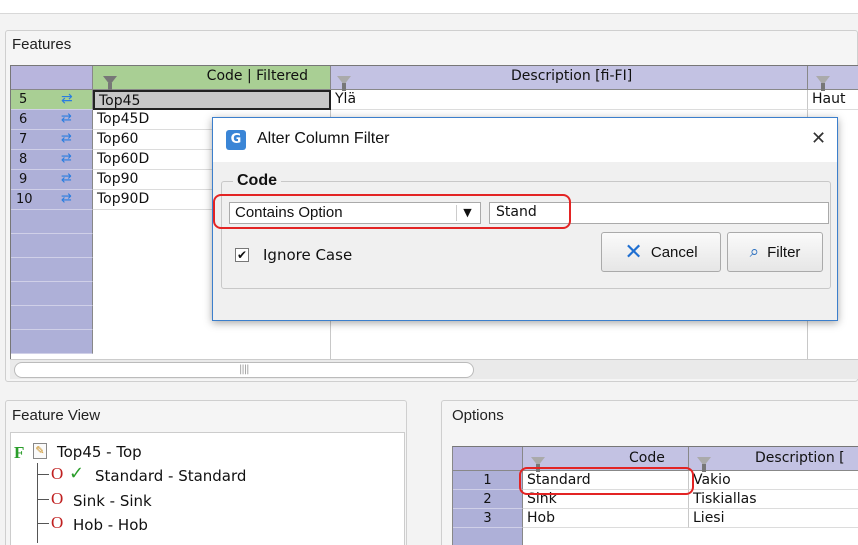 Image resolution: width=858 pixels, height=545 pixels. What do you see at coordinates (800, 458) in the screenshot?
I see `column-header-description-label: Description [` at bounding box center [800, 458].